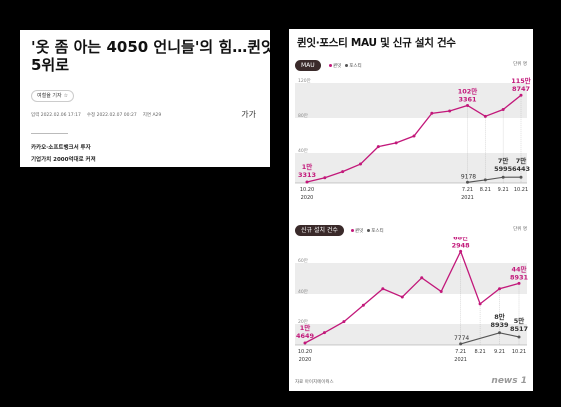 The width and height of the screenshot is (561, 407). What do you see at coordinates (520, 229) in the screenshot?
I see `install-unit: 단위 명` at bounding box center [520, 229].